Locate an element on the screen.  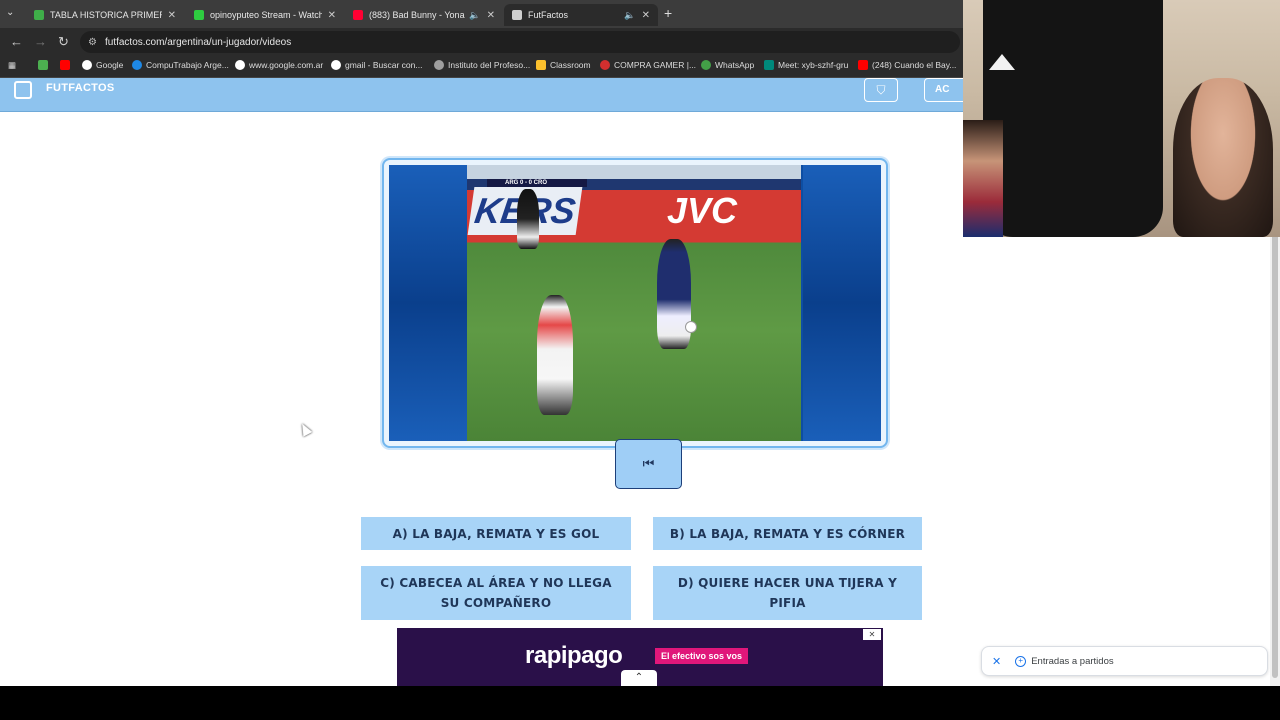
ad-tagline: El efectivo sos vos is located at coordinates (702, 656).